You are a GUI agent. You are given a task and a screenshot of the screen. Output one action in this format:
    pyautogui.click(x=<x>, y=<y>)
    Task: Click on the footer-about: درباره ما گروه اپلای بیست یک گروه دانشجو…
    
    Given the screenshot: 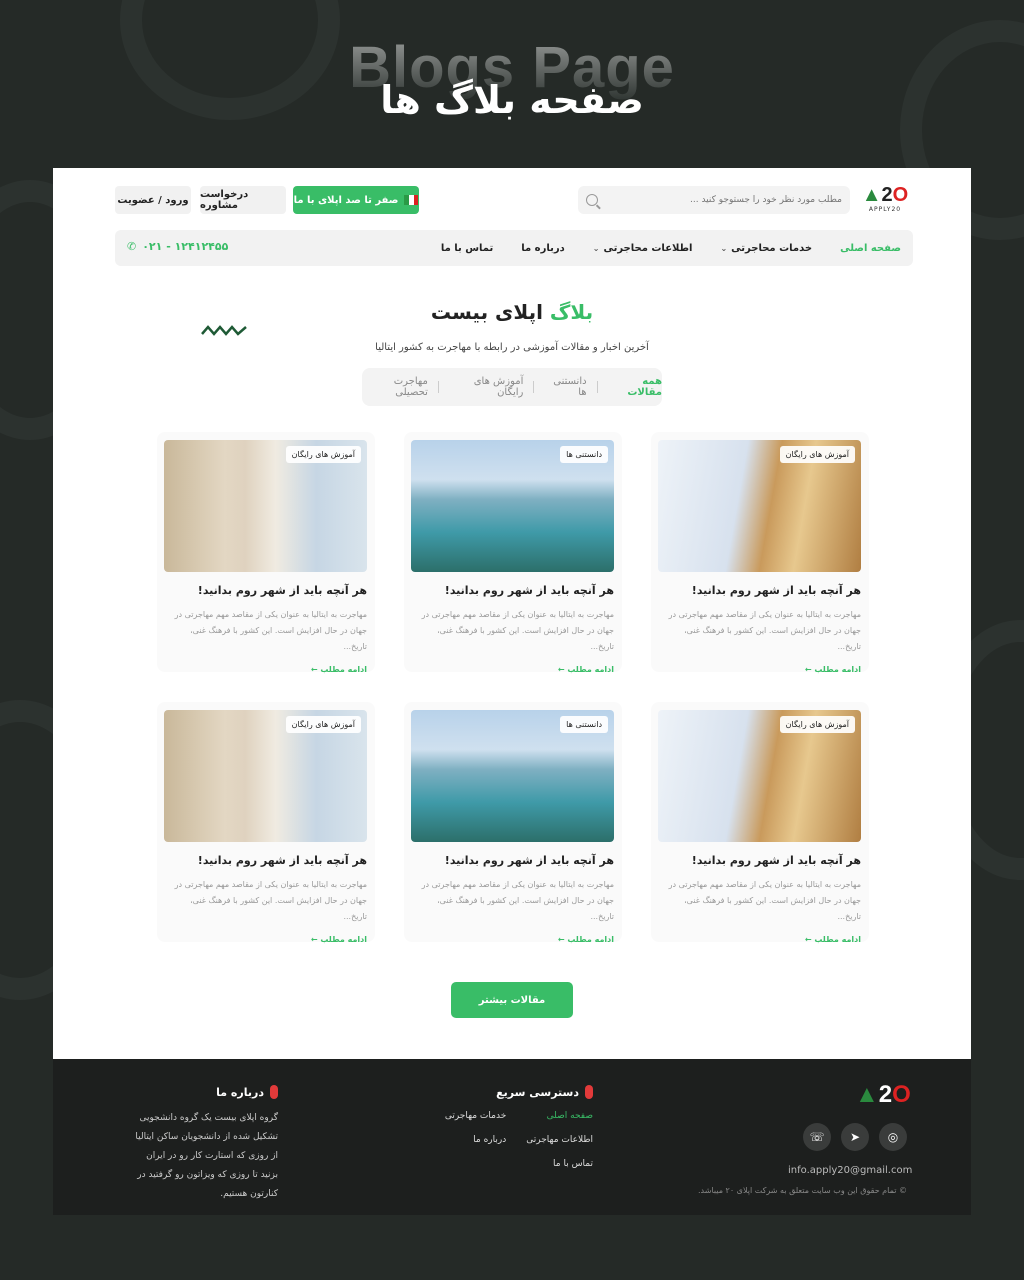 What is the action you would take?
    pyautogui.click(x=205, y=1144)
    